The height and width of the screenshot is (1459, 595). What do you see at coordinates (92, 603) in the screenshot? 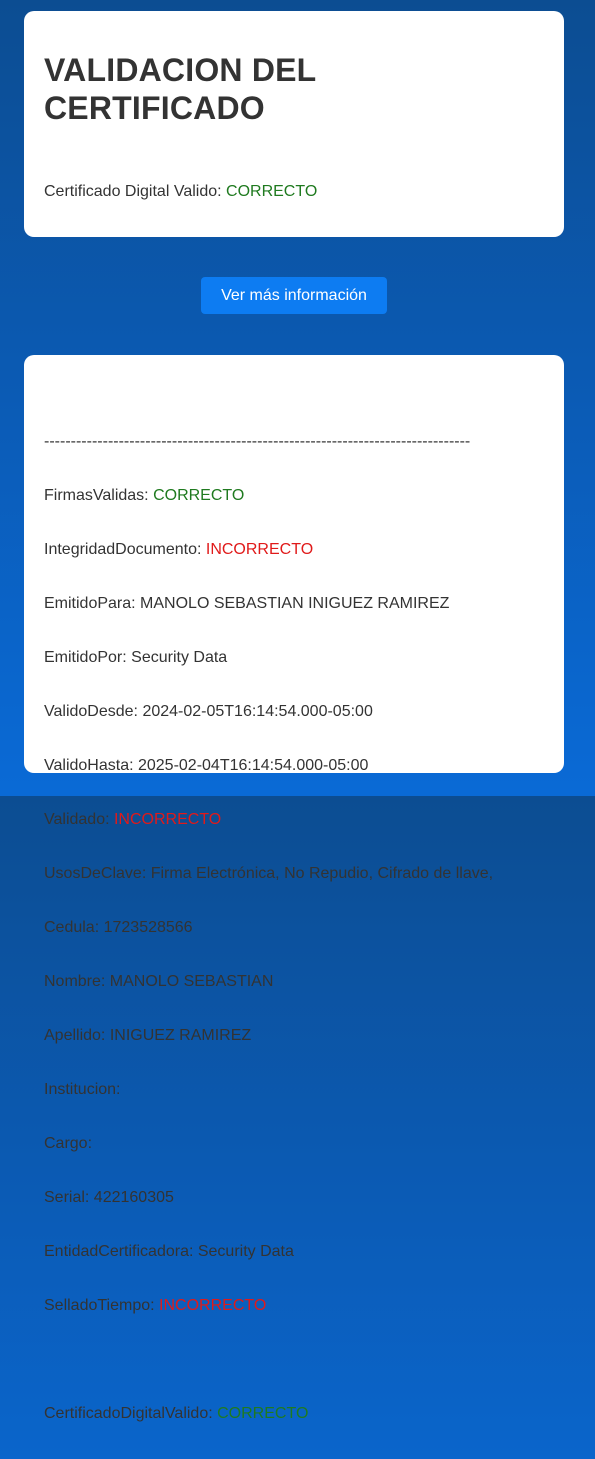
I see `detail-label: EmitidoPara:` at bounding box center [92, 603].